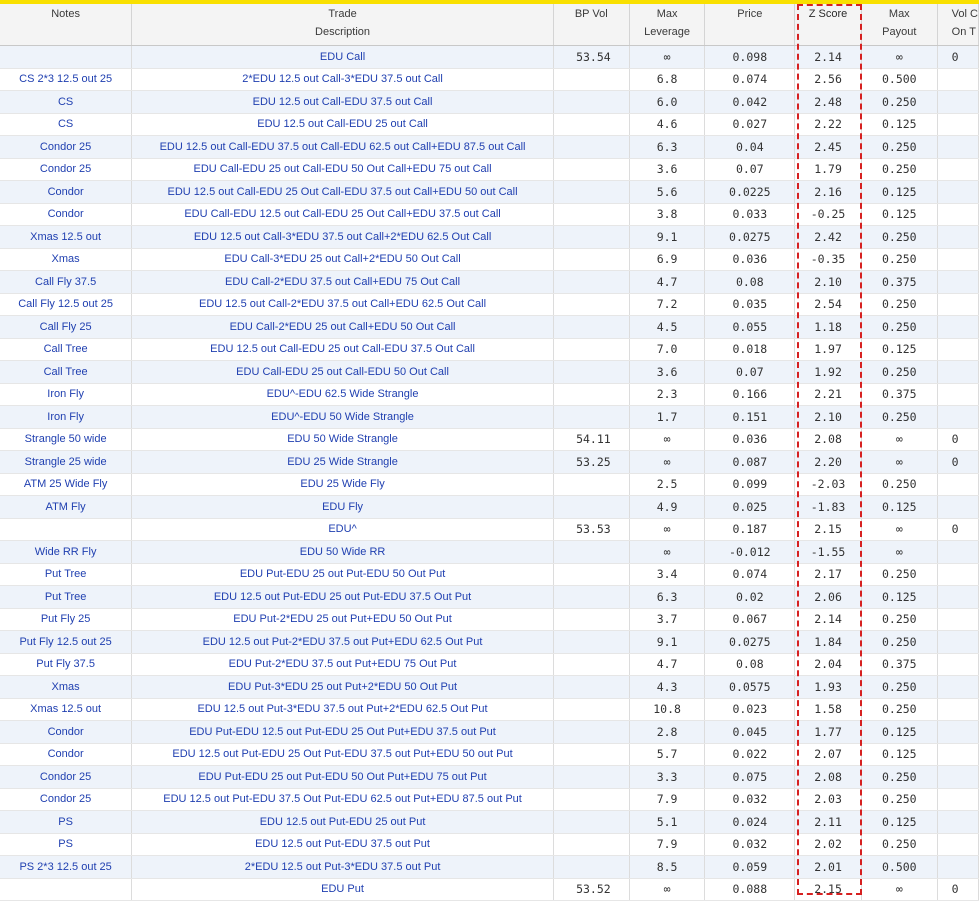 This screenshot has width=979, height=901. What do you see at coordinates (667, 237) in the screenshot?
I see `max-leverage-cell: 9.1` at bounding box center [667, 237].